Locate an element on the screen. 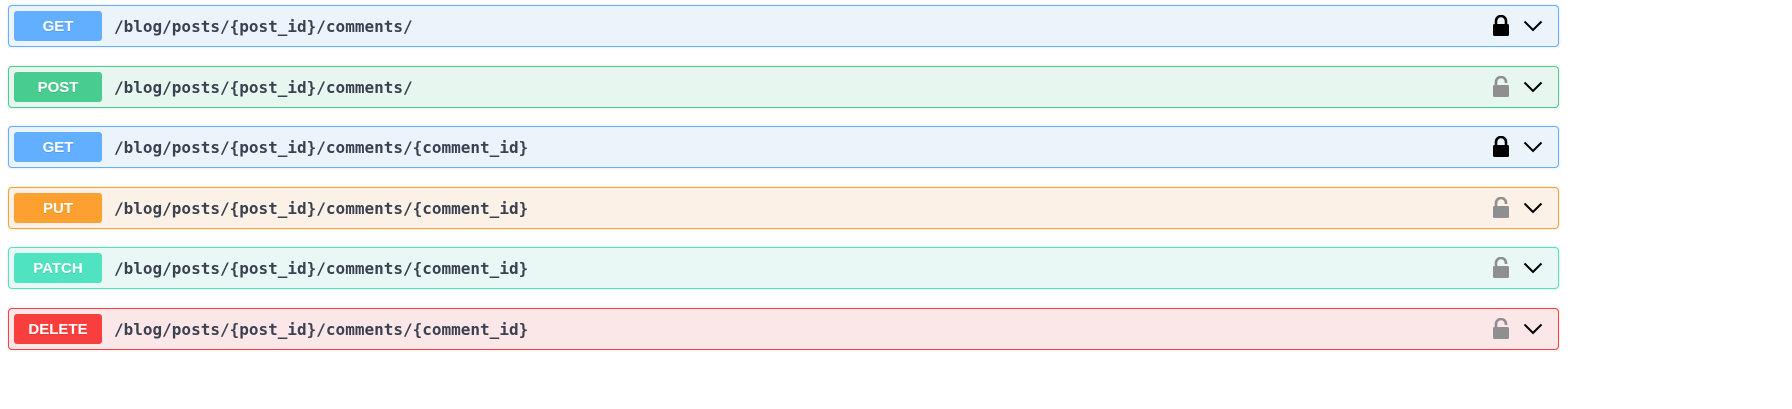  method-badge: POST is located at coordinates (58, 87).